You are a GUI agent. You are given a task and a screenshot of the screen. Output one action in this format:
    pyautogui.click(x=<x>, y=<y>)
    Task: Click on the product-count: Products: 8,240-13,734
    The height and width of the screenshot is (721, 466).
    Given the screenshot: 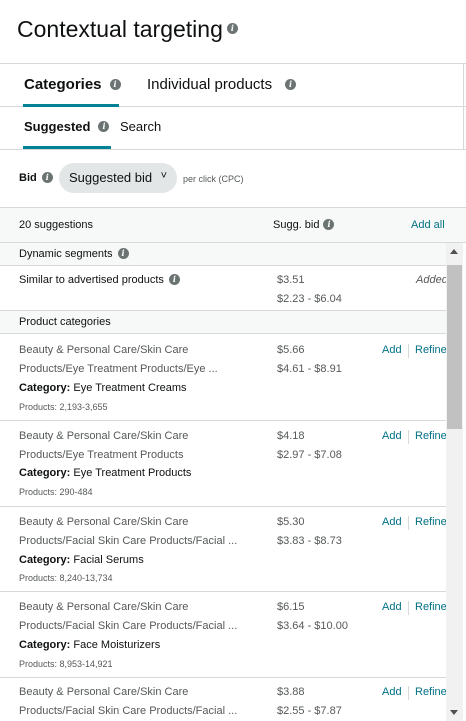 What is the action you would take?
    pyautogui.click(x=66, y=578)
    